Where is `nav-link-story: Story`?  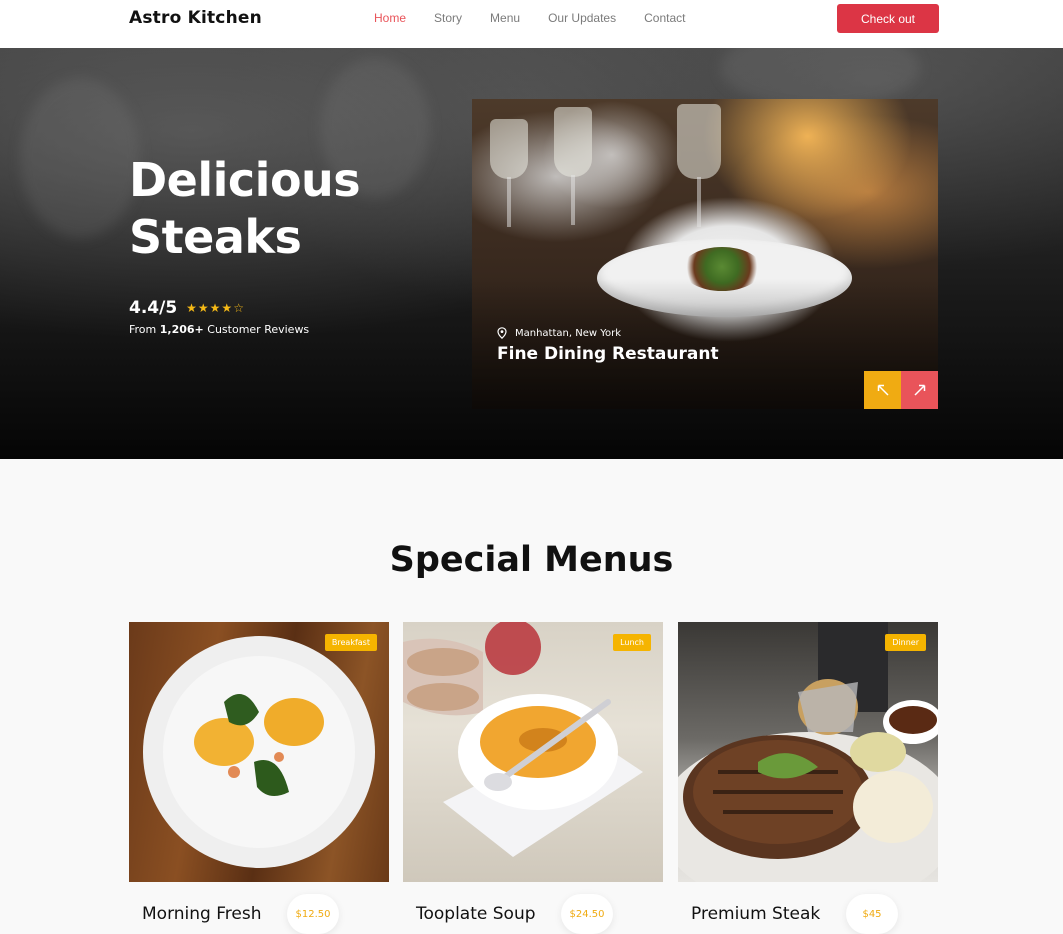 nav-link-story: Story is located at coordinates (448, 18).